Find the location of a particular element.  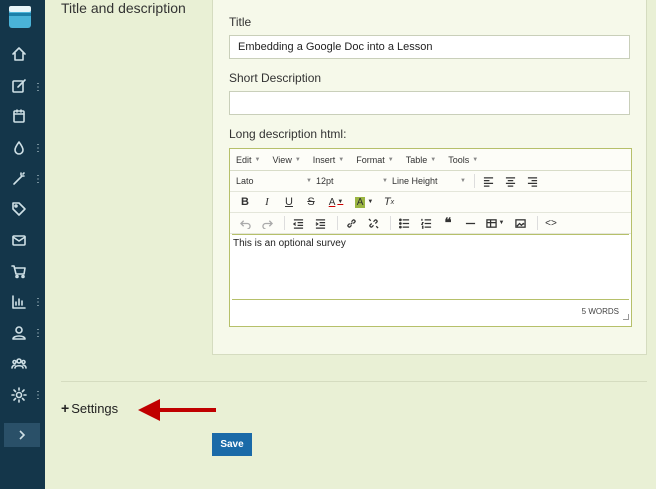

bullet-list-icon is located at coordinates (404, 223).